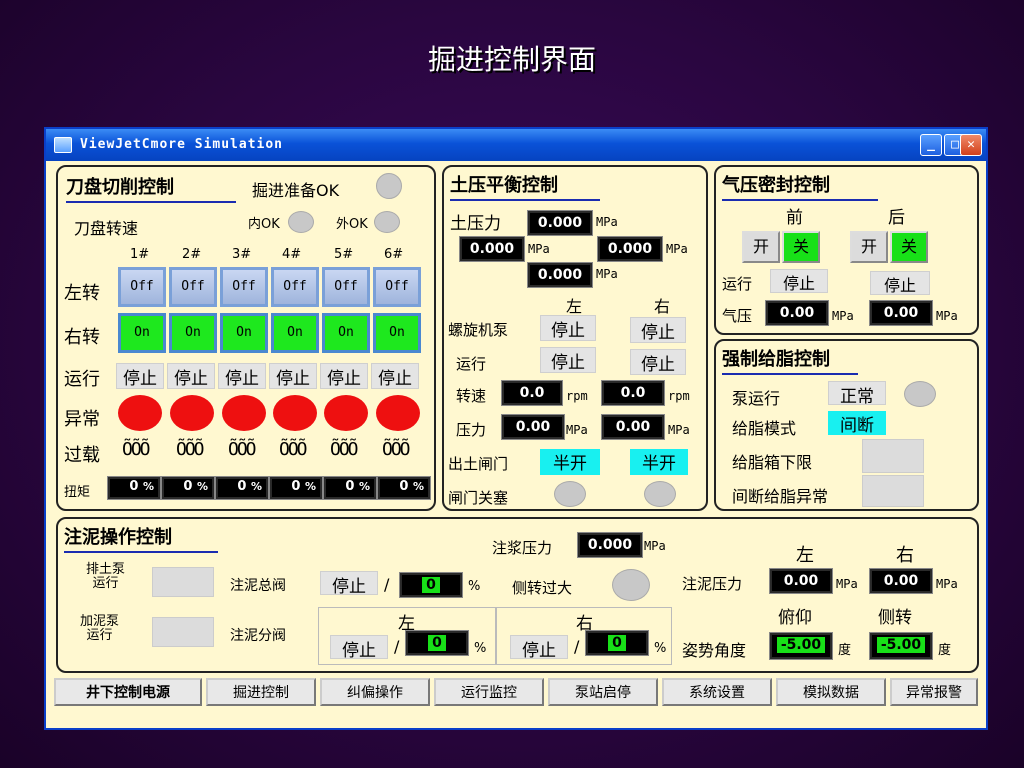  Describe the element at coordinates (568, 360) in the screenshot. I see `screw-run-left-status: 停止` at that location.